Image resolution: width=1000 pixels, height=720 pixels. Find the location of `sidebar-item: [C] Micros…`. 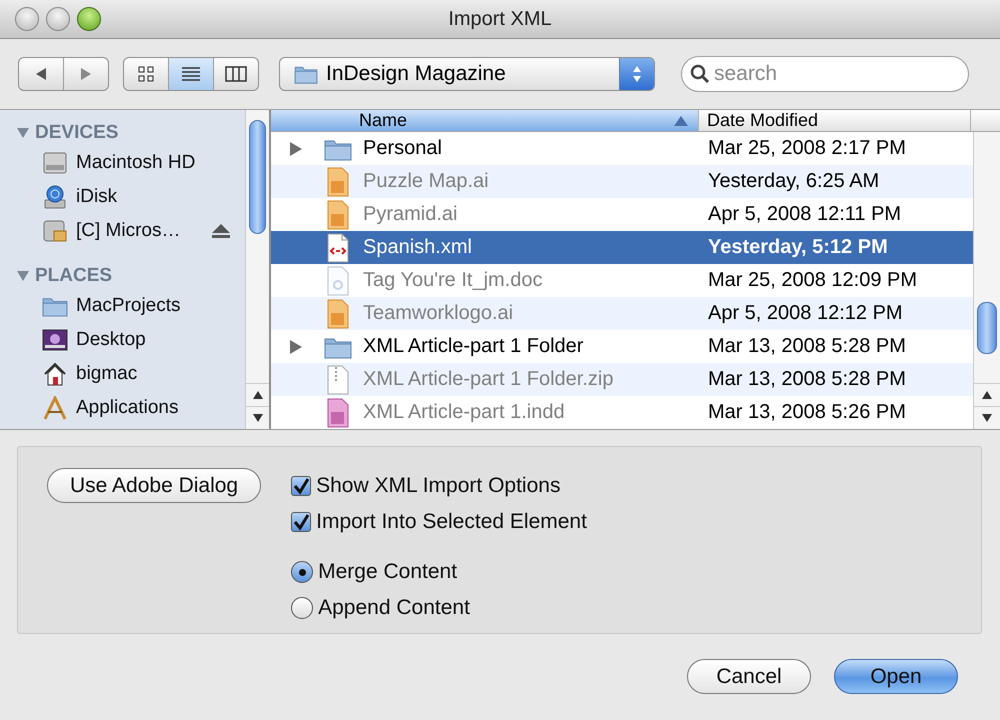

sidebar-item: [C] Micros… is located at coordinates (122, 231).